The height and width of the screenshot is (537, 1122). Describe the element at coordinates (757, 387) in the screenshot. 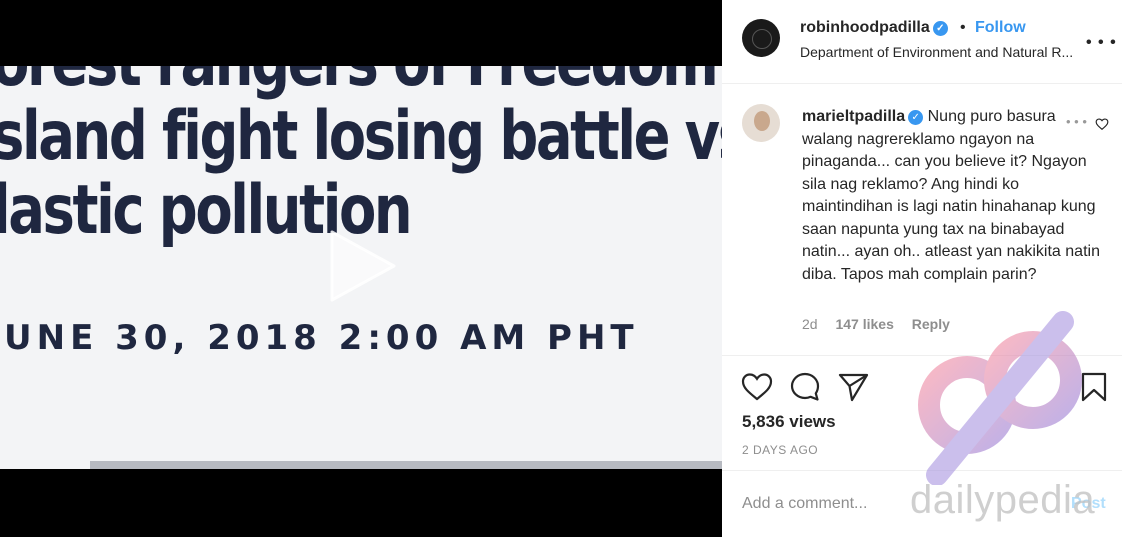

I see `like-heart-icon` at that location.